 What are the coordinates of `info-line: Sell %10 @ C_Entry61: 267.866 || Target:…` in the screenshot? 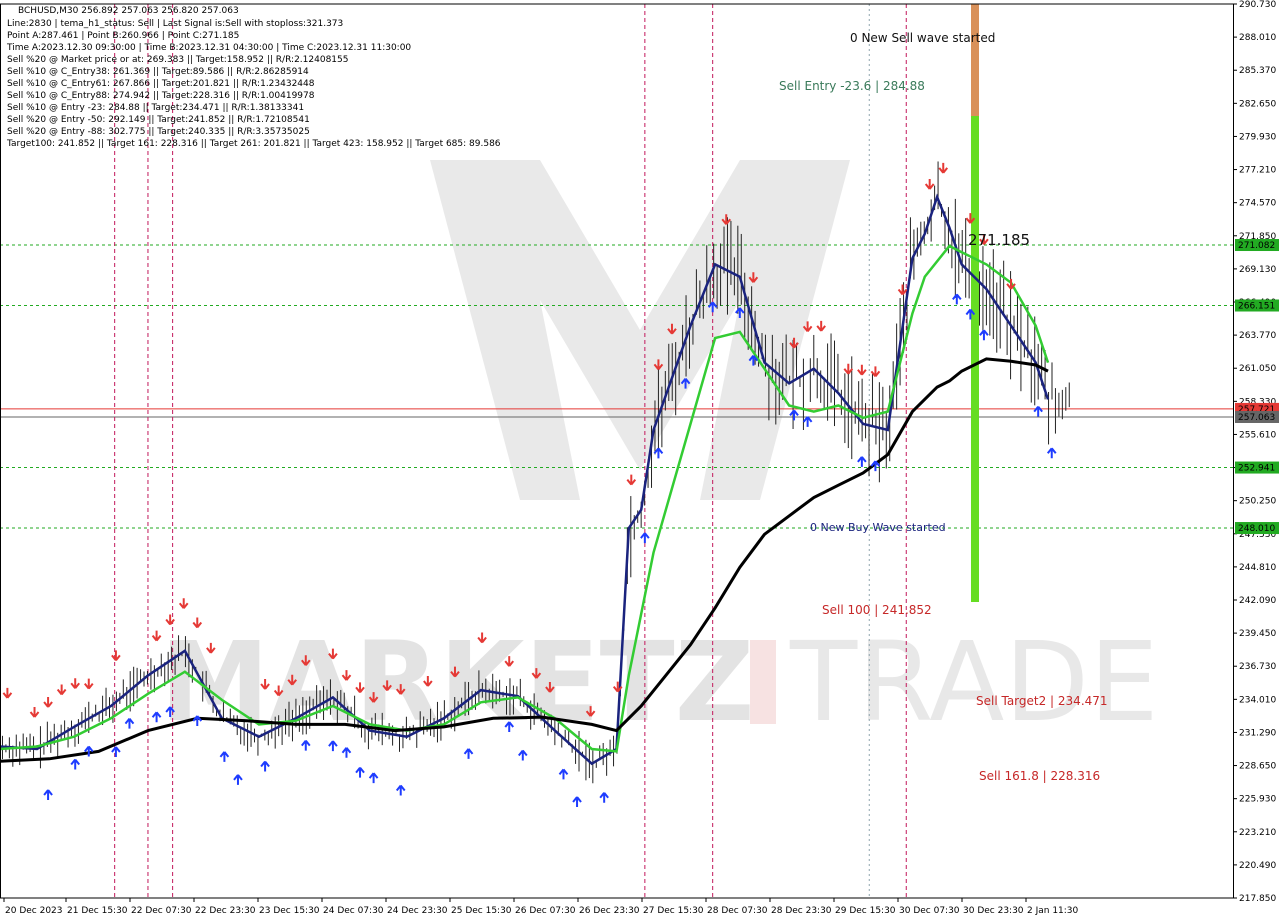 It's located at (161, 84).